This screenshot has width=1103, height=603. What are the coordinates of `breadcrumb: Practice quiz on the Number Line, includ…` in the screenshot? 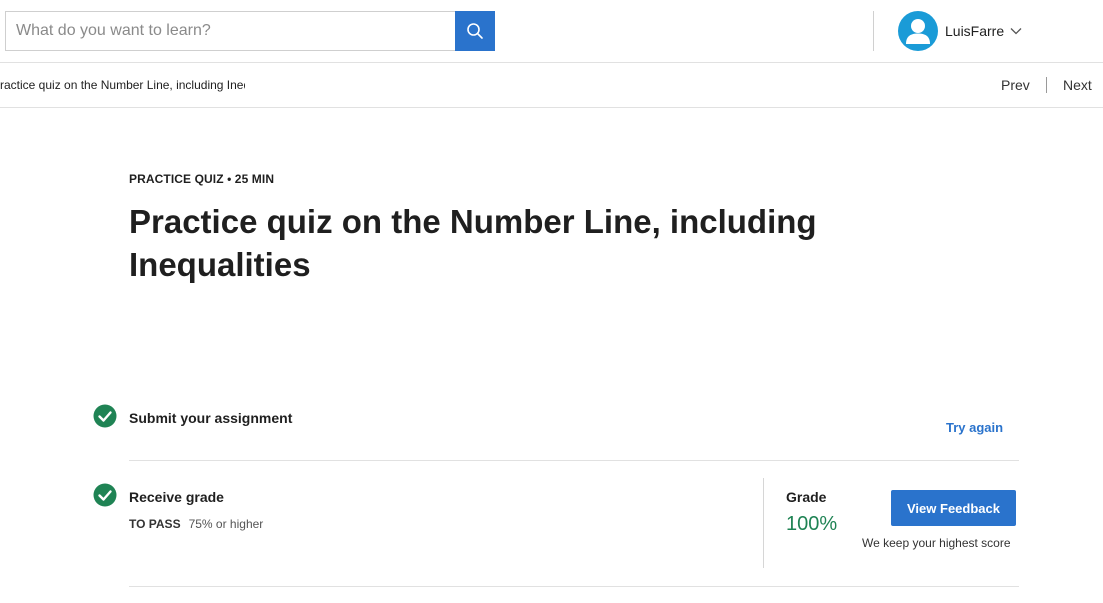 It's located at (122, 85).